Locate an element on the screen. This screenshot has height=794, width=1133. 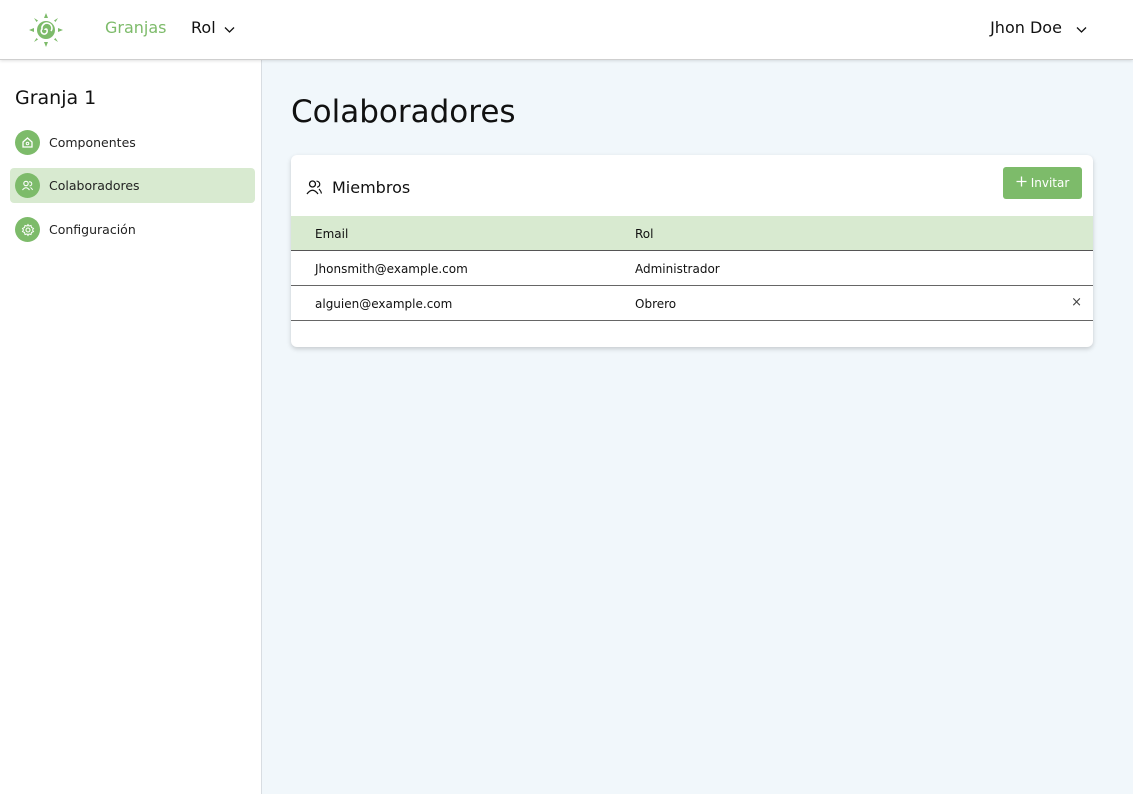
member-email: Jhonsmith@example.com is located at coordinates (391, 269).